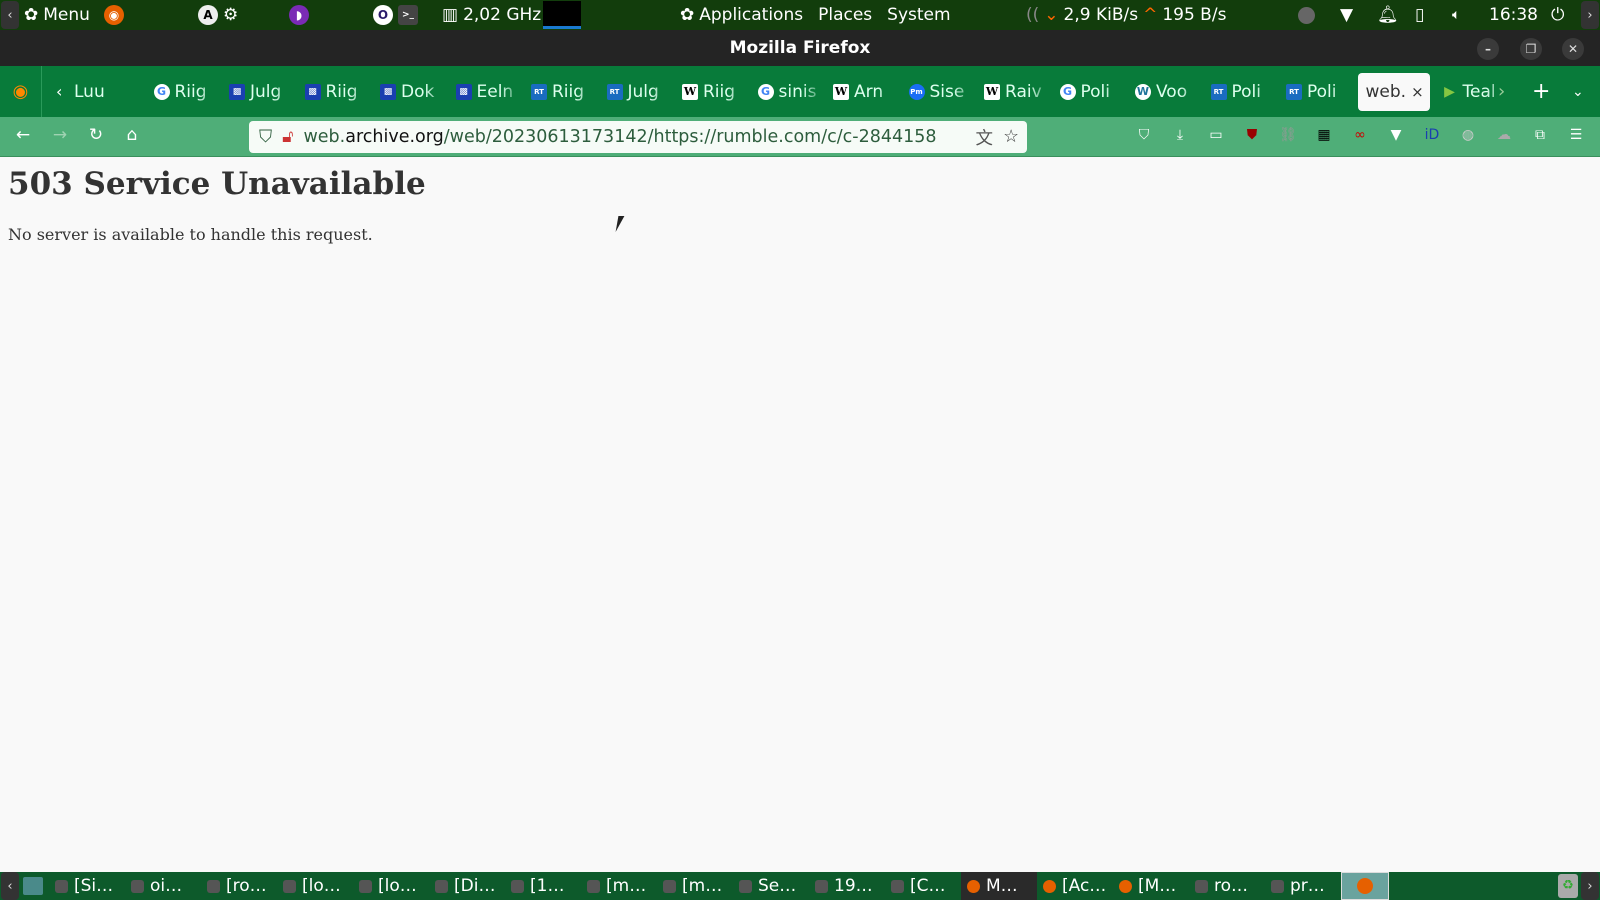 This screenshot has width=1600, height=900. Describe the element at coordinates (60, 135) in the screenshot. I see `forward-button: →` at that location.